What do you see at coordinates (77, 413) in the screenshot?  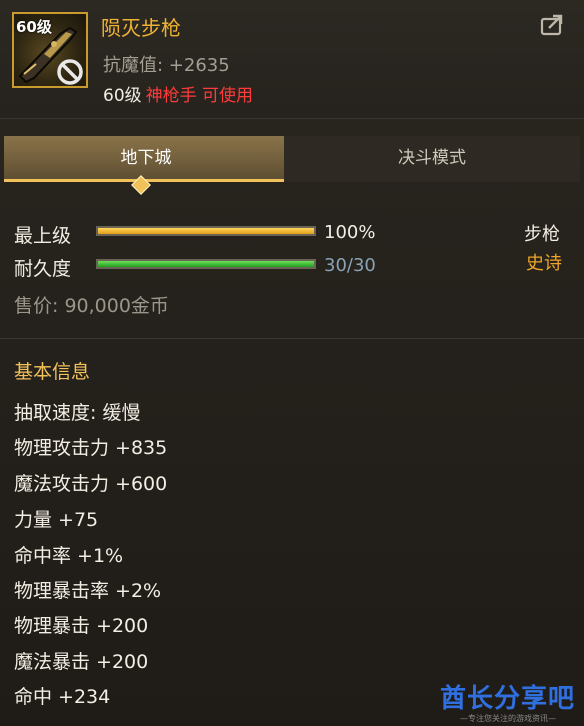 I see `attribute-row: 抽取速度: 缓慢` at bounding box center [77, 413].